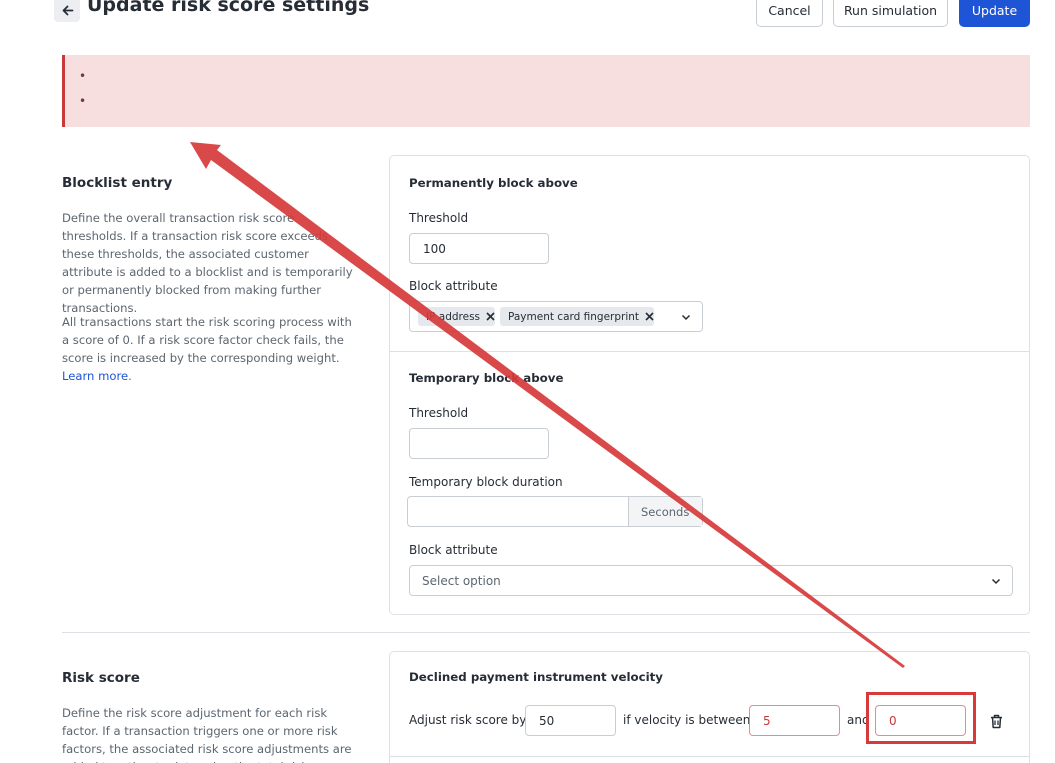 The image size is (1055, 763). Describe the element at coordinates (486, 378) in the screenshot. I see `temporary-block-title: Temporary block above` at that location.